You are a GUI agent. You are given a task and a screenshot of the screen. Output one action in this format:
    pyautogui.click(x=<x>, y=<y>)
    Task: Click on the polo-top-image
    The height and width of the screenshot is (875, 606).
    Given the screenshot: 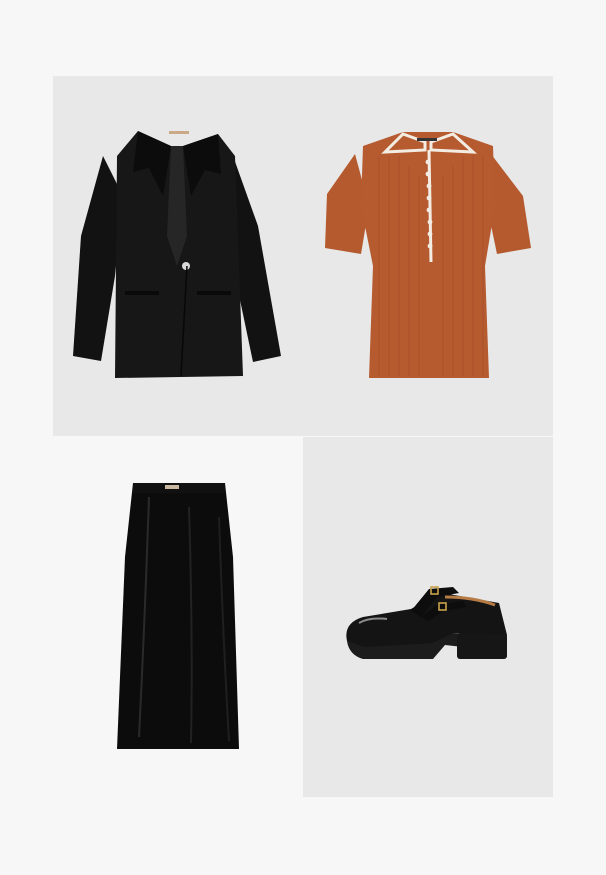 What is the action you would take?
    pyautogui.click(x=428, y=255)
    